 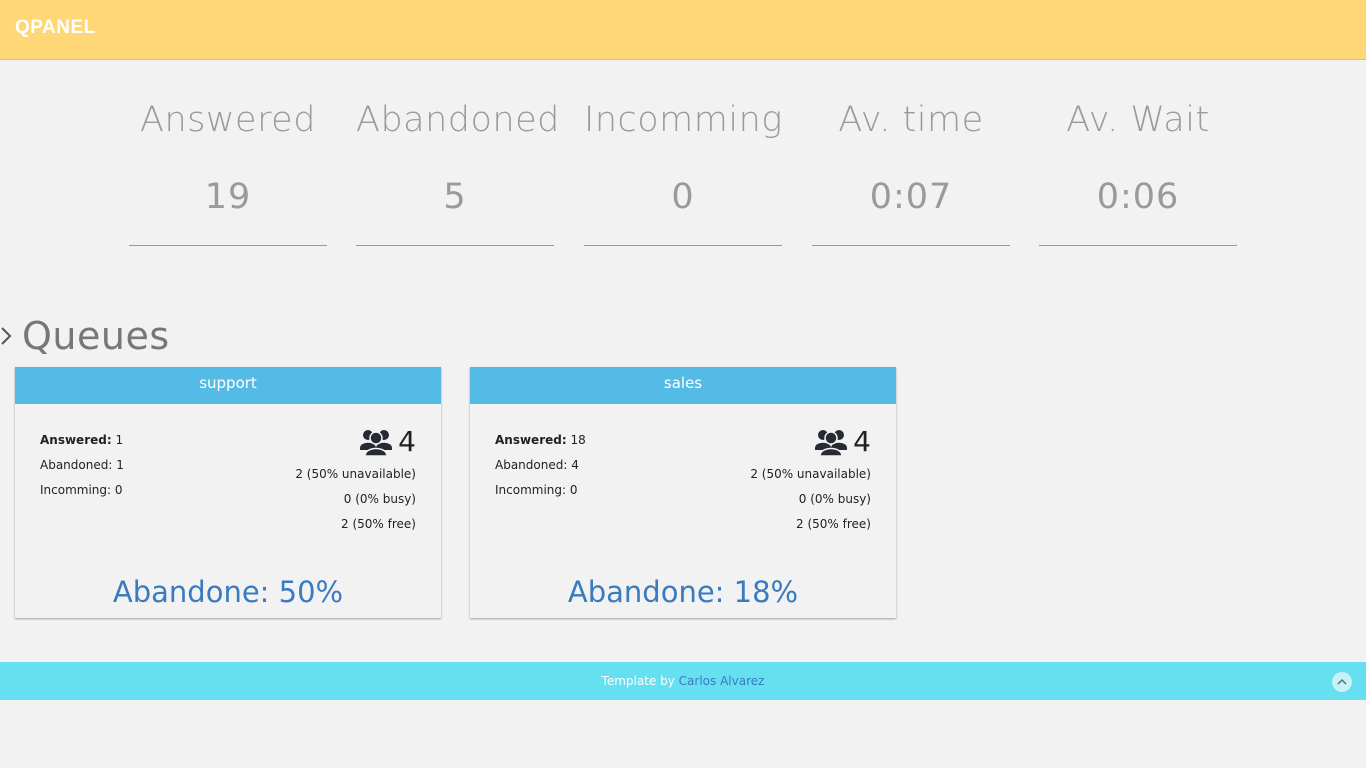 I want to click on abandoned-line: Abandoned: 4, so click(x=537, y=465).